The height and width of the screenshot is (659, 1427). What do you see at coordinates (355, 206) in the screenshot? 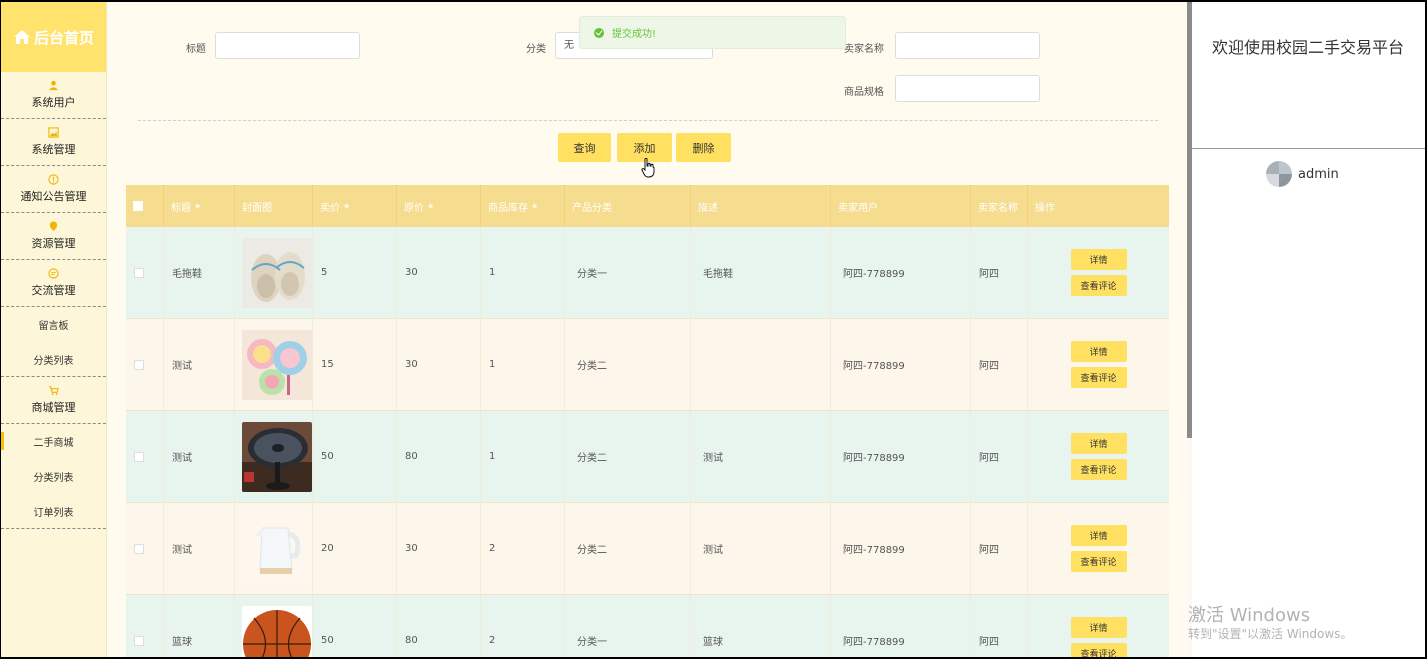
I see `column-header-price: 卖价 ◆` at bounding box center [355, 206].